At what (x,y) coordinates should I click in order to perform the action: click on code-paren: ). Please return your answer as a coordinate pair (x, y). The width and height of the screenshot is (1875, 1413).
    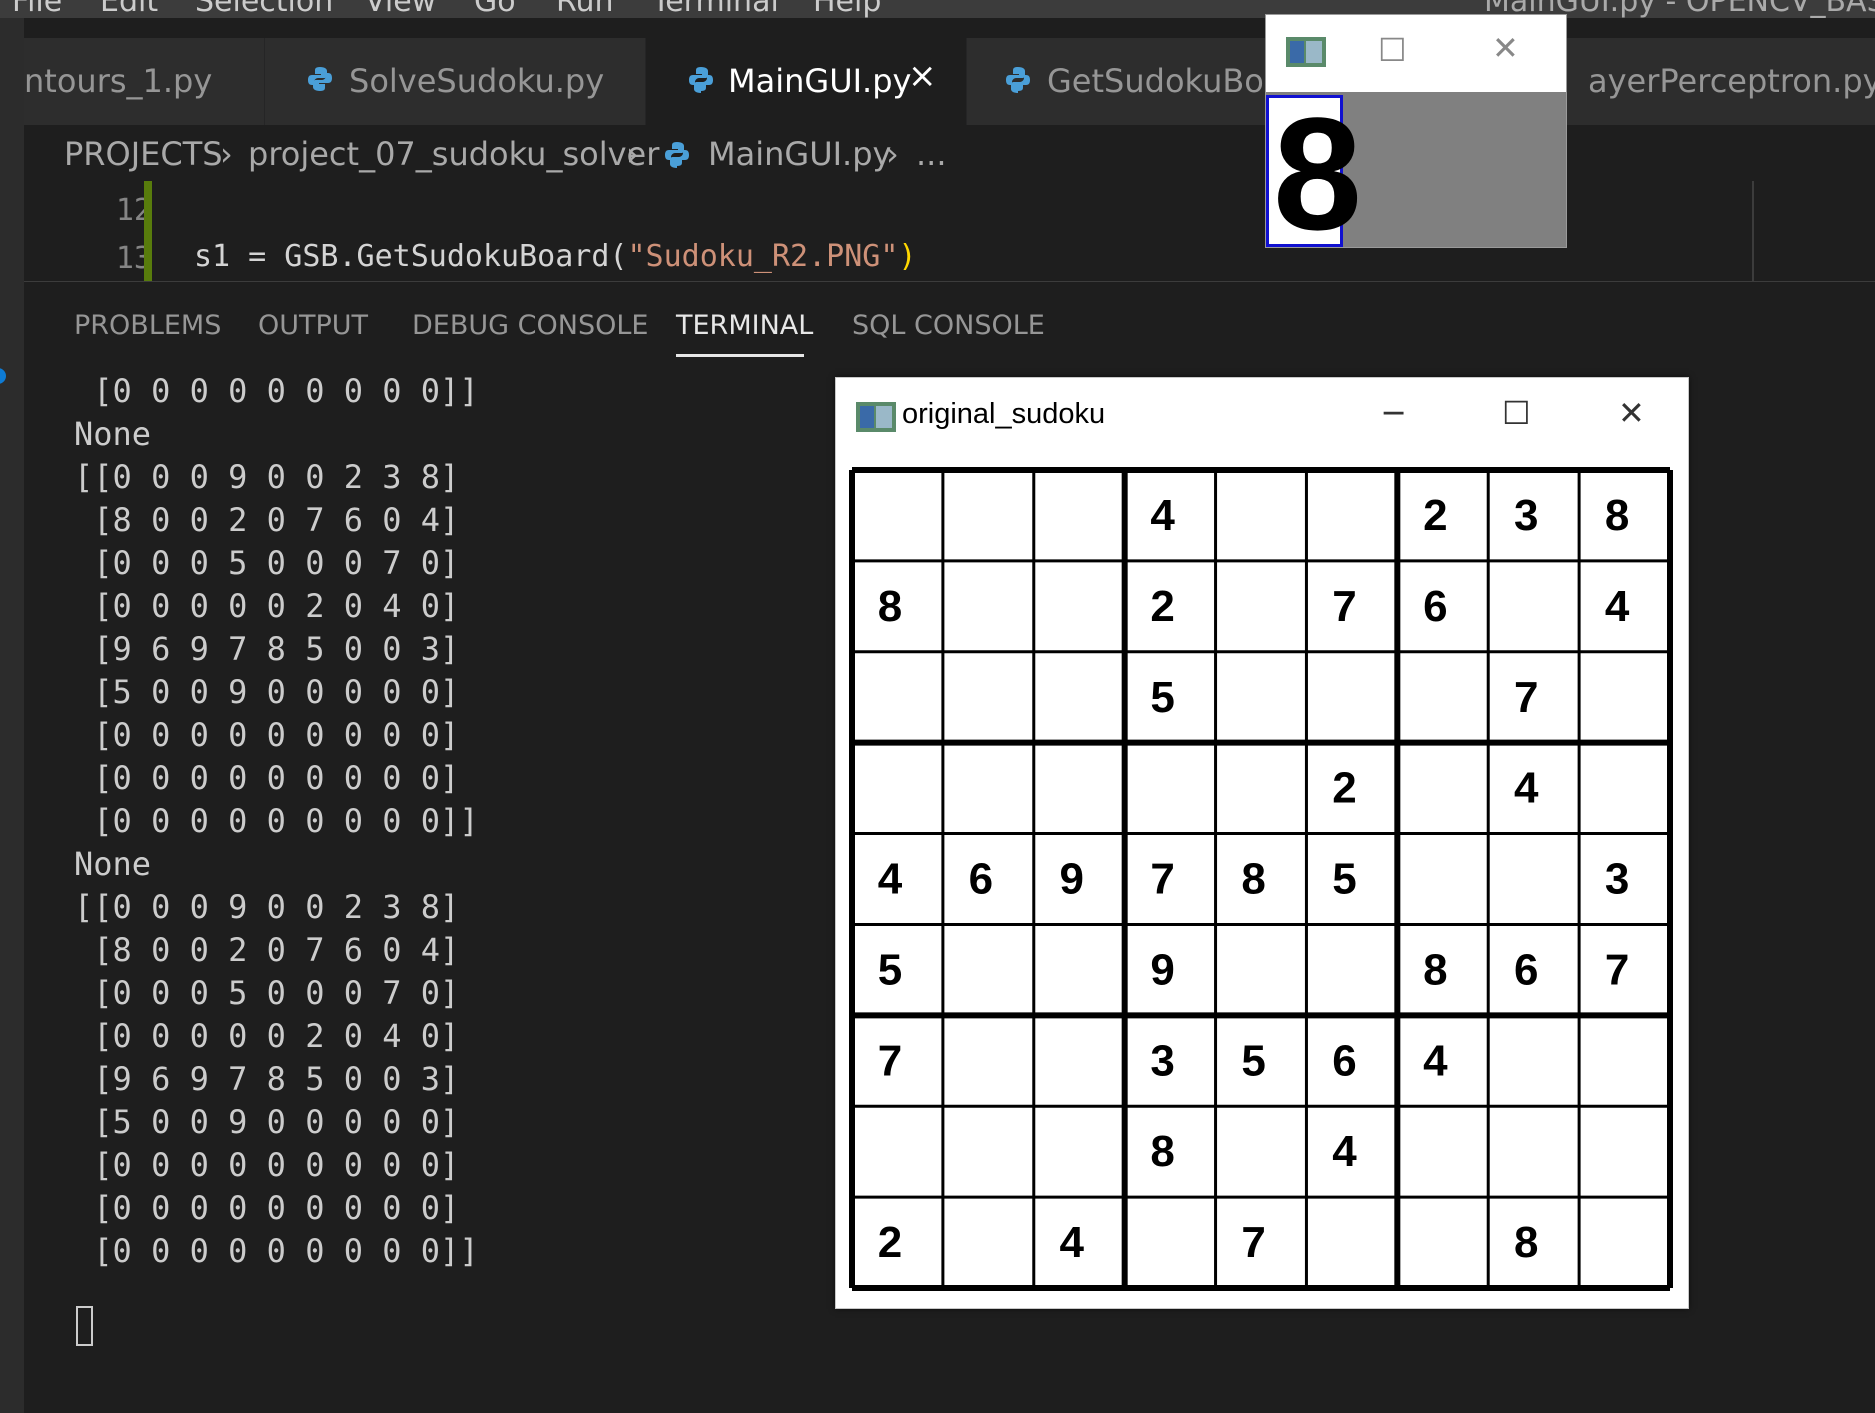
    Looking at the image, I should click on (907, 256).